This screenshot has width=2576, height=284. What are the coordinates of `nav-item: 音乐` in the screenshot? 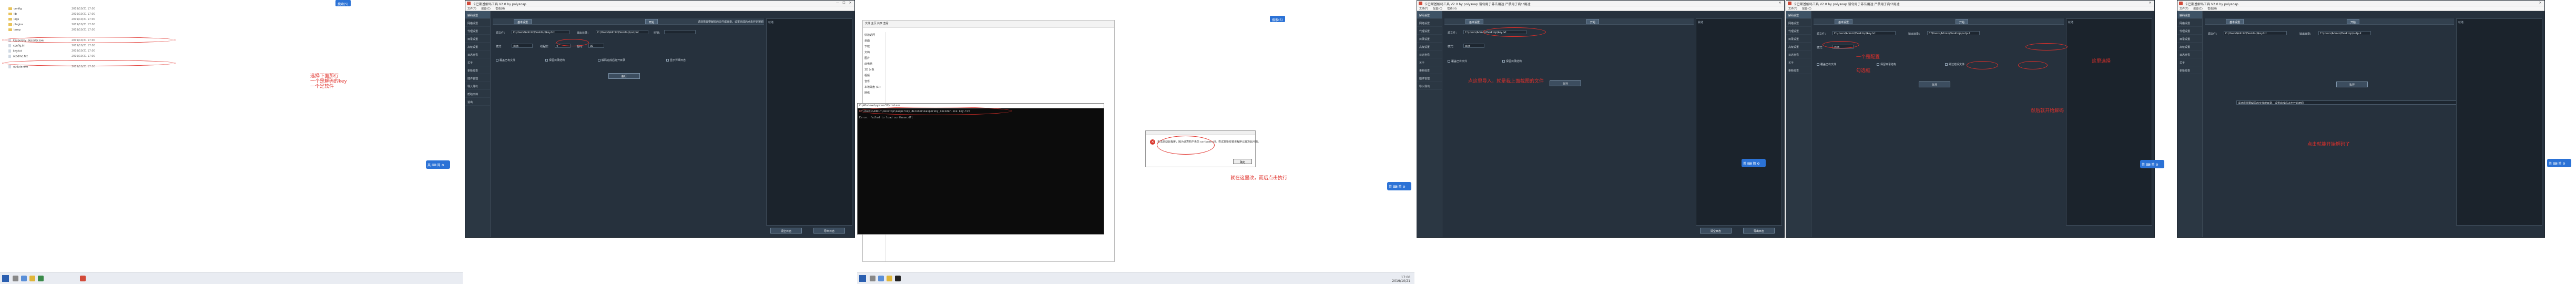 It's located at (874, 81).